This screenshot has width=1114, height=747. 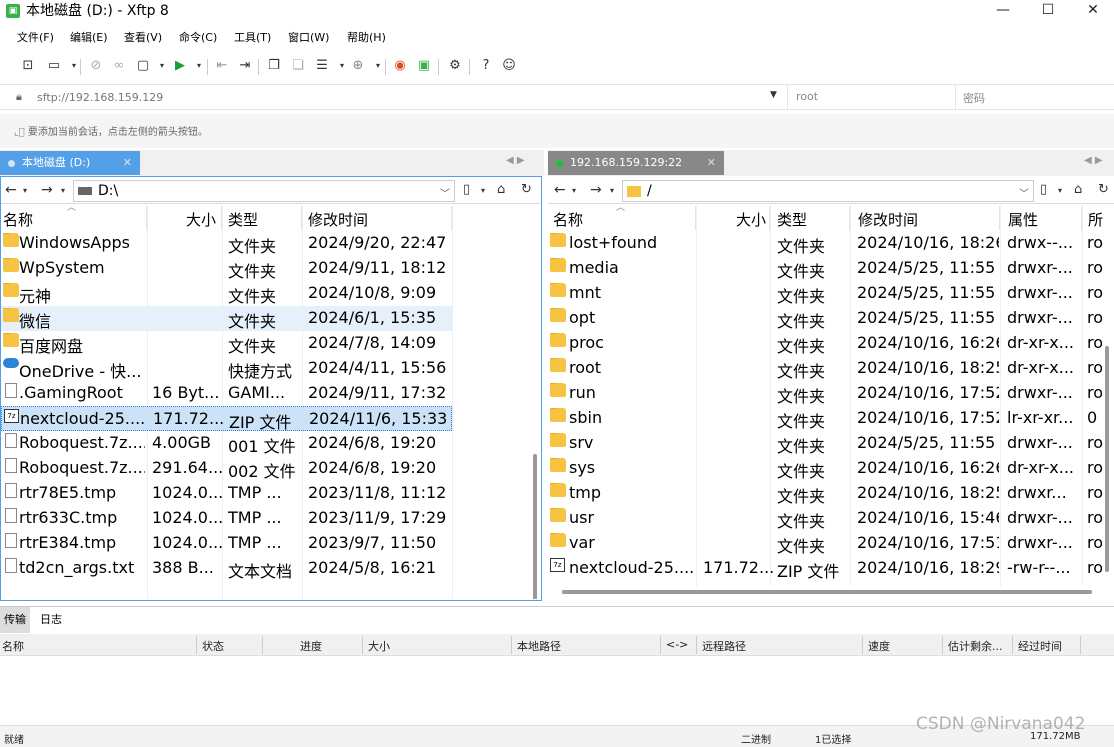 I want to click on local-file-row: OneDrive - 快... 快捷方式 2024/4/11, 15:56, so click(x=226, y=368).